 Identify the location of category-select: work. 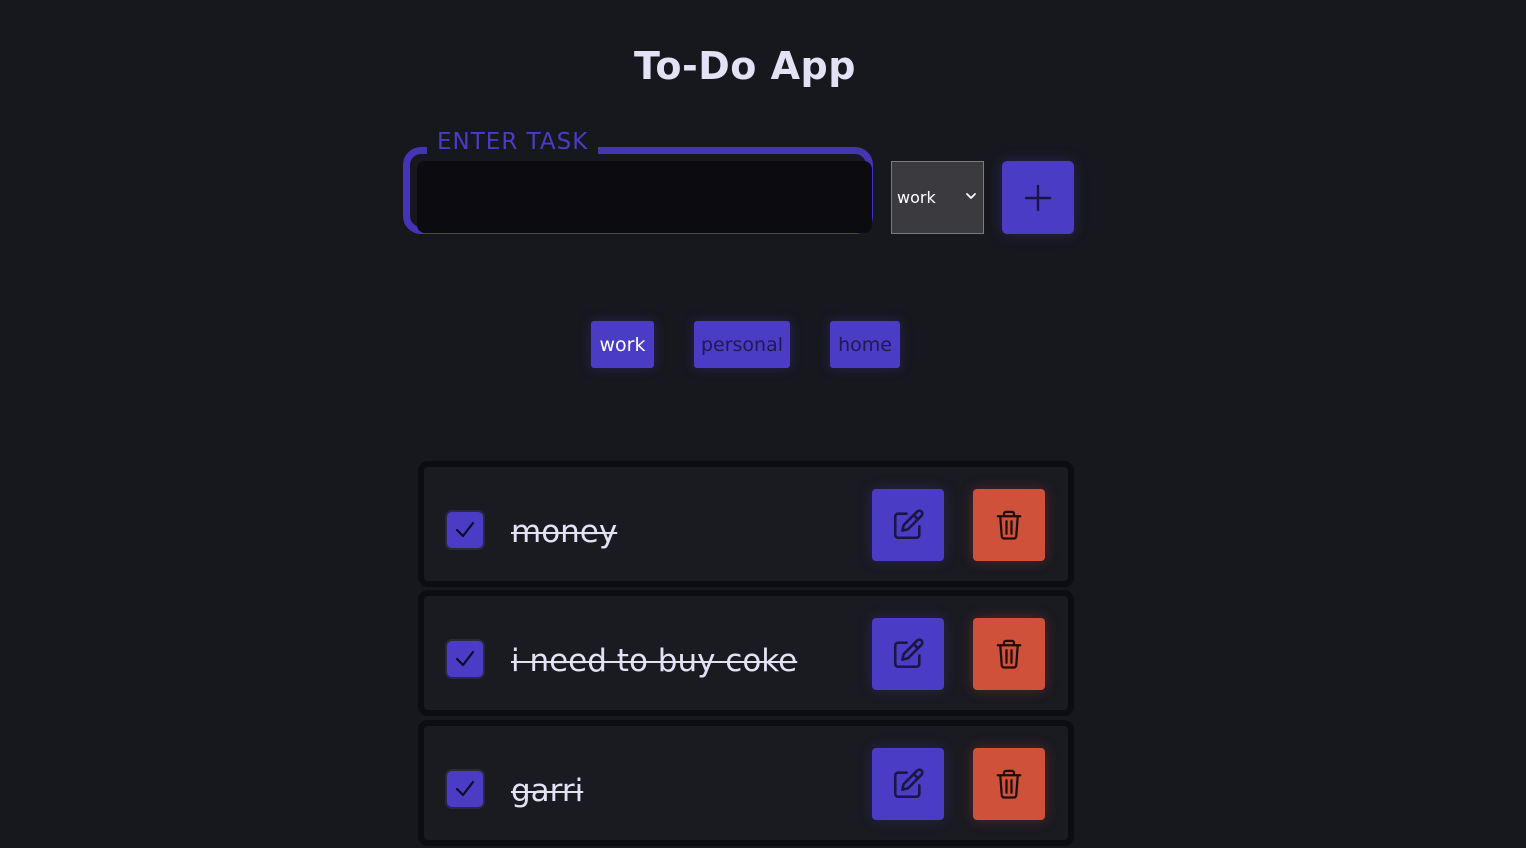
(937, 197).